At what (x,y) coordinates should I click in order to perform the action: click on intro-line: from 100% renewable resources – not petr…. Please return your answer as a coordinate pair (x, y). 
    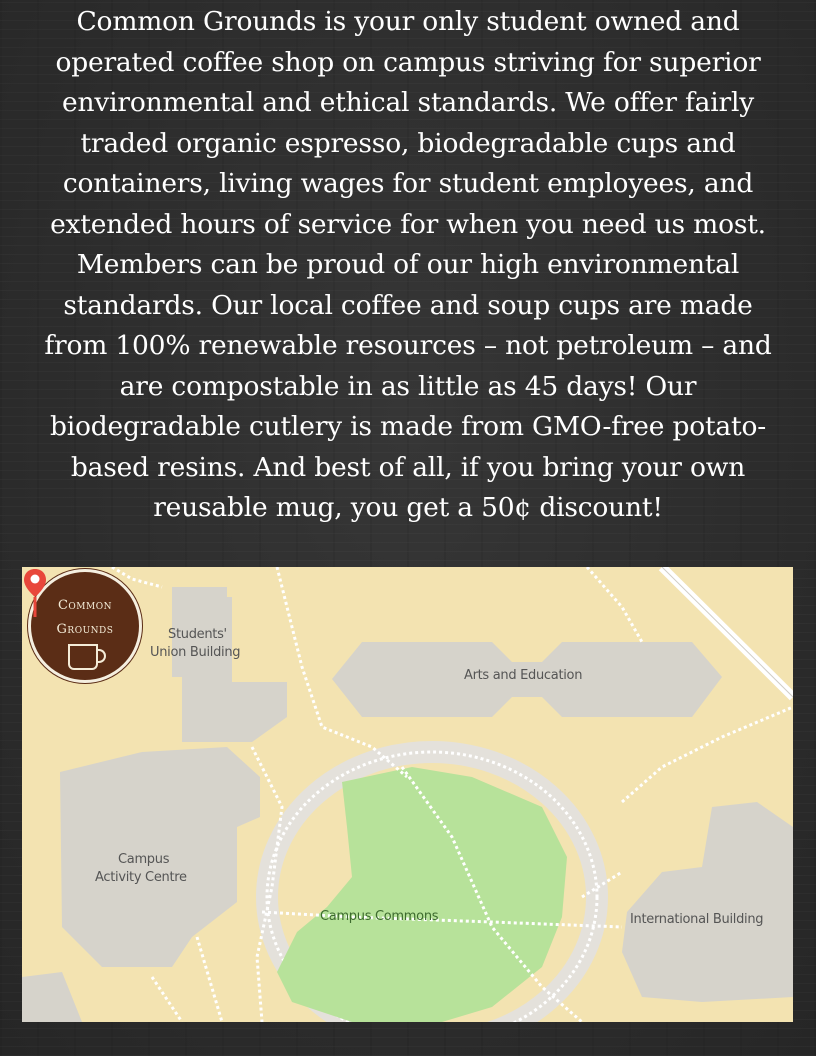
    Looking at the image, I should click on (408, 345).